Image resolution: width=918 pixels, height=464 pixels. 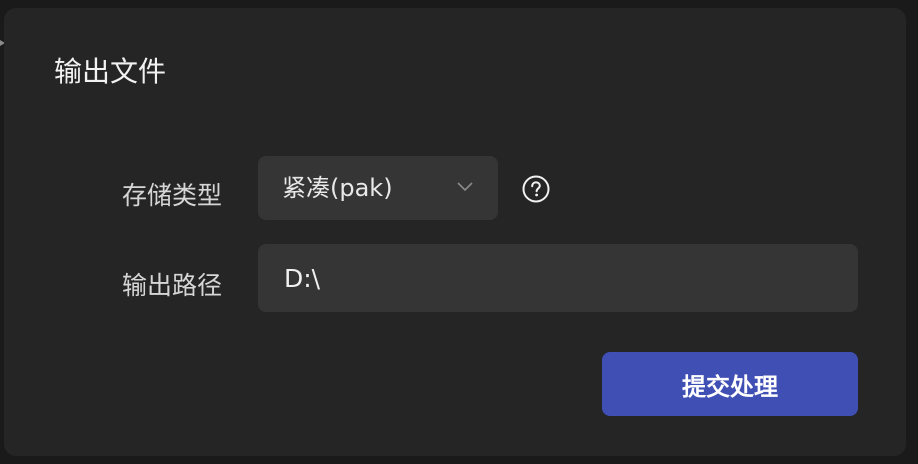 What do you see at coordinates (172, 285) in the screenshot?
I see `output-path-label: 输出路径` at bounding box center [172, 285].